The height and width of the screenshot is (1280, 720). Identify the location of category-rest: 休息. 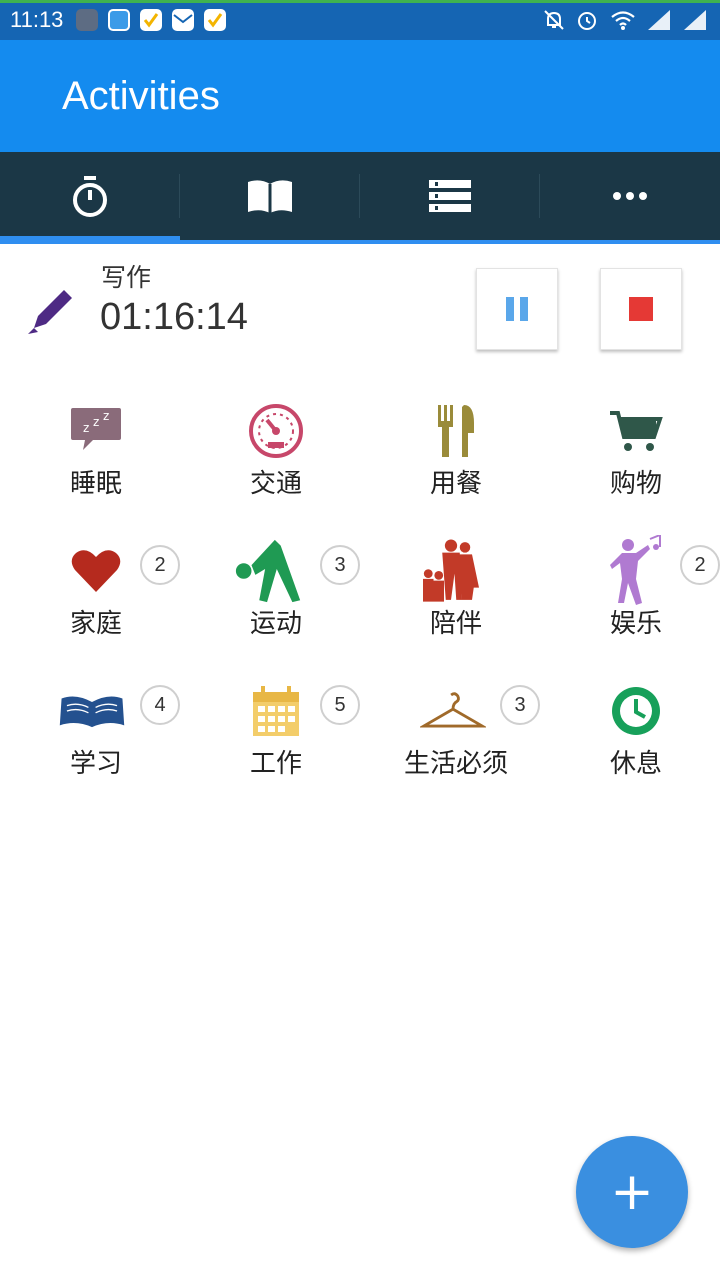
(633, 738).